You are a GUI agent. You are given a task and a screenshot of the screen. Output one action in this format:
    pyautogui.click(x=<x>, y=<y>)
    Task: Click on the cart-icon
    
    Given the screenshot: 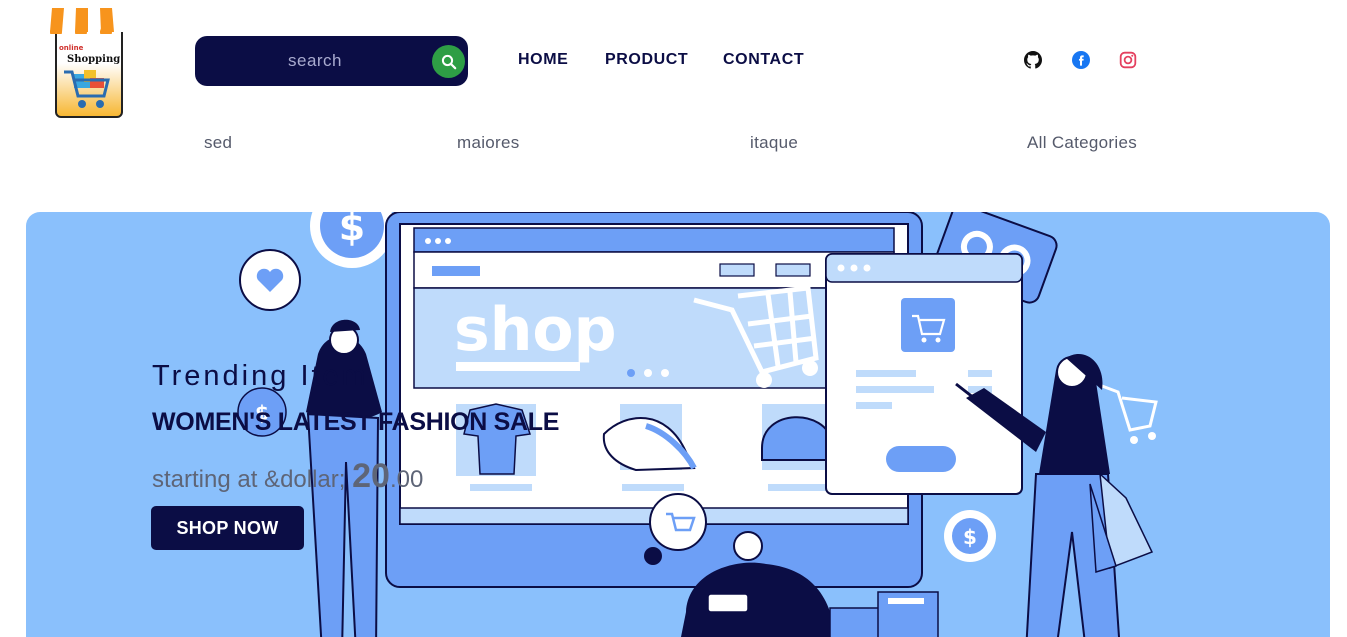 What is the action you would take?
    pyautogui.click(x=87, y=89)
    